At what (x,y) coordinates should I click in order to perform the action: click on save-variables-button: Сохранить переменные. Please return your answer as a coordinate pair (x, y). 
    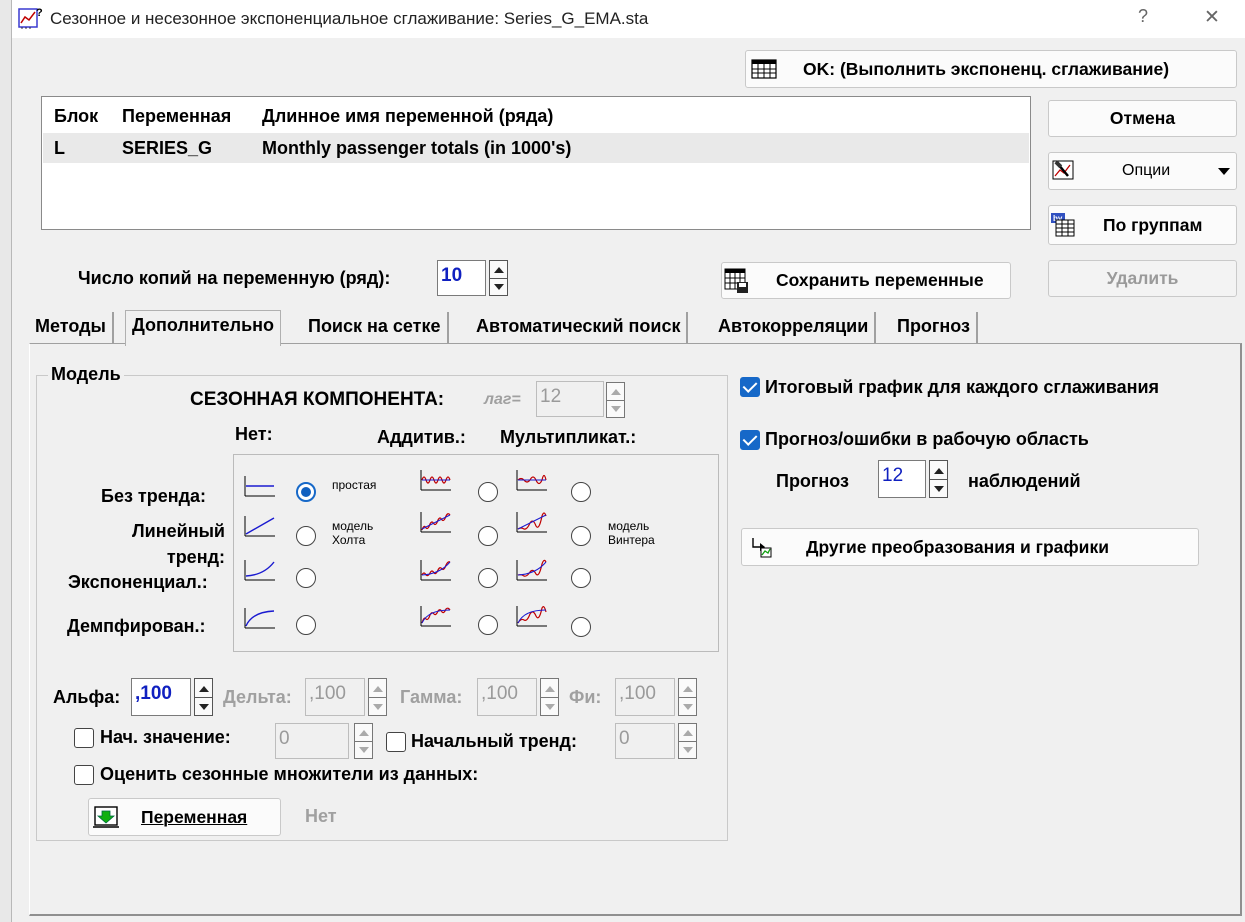
    Looking at the image, I should click on (866, 280).